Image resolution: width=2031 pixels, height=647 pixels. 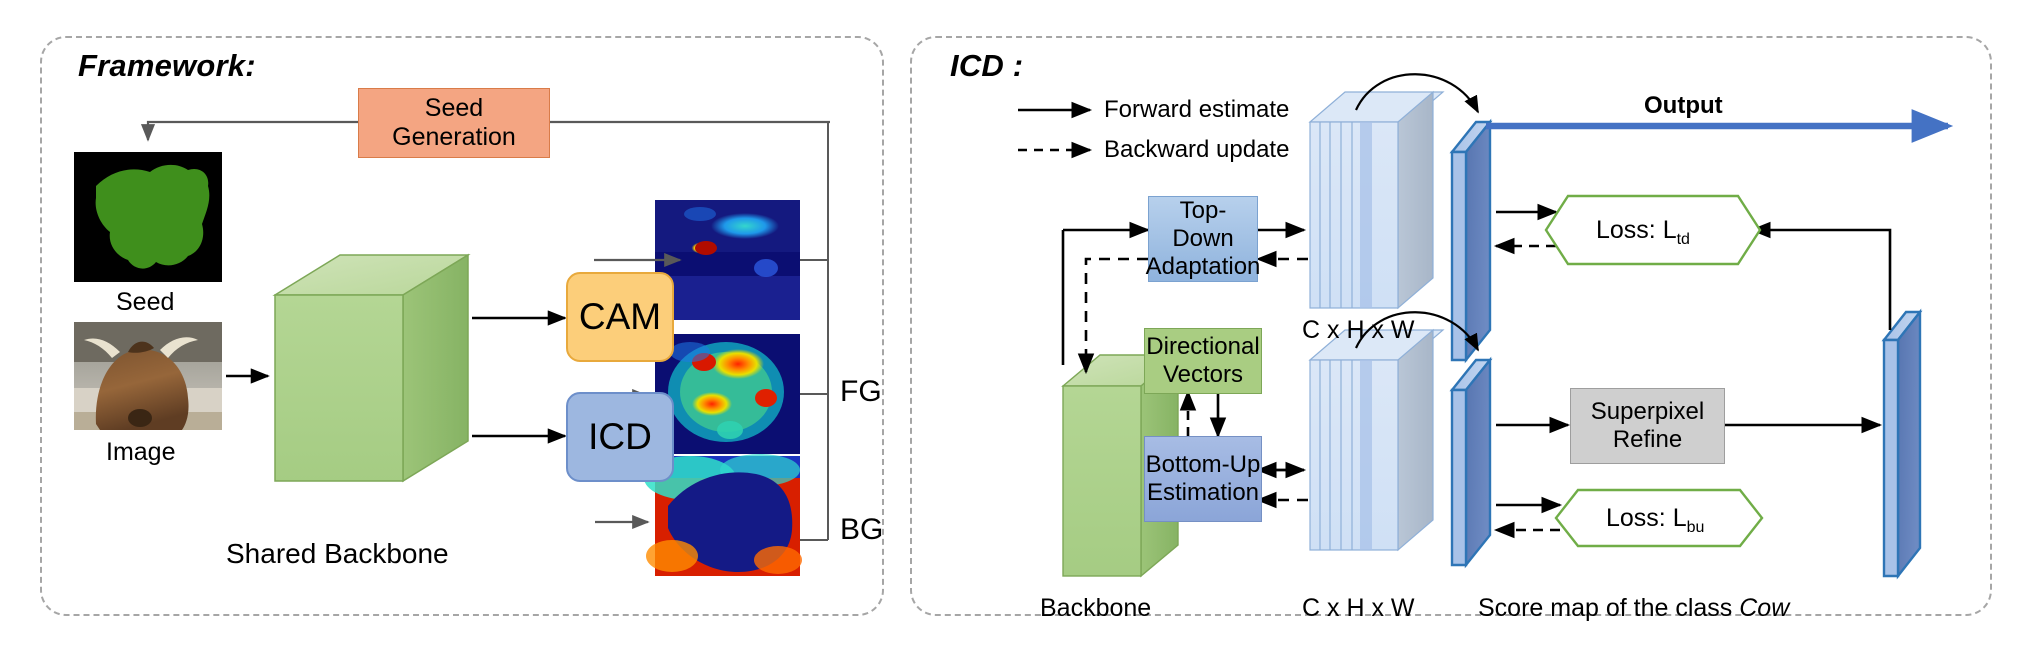 I want to click on directional-vectors-box: Directional Vectors, so click(x=1203, y=361).